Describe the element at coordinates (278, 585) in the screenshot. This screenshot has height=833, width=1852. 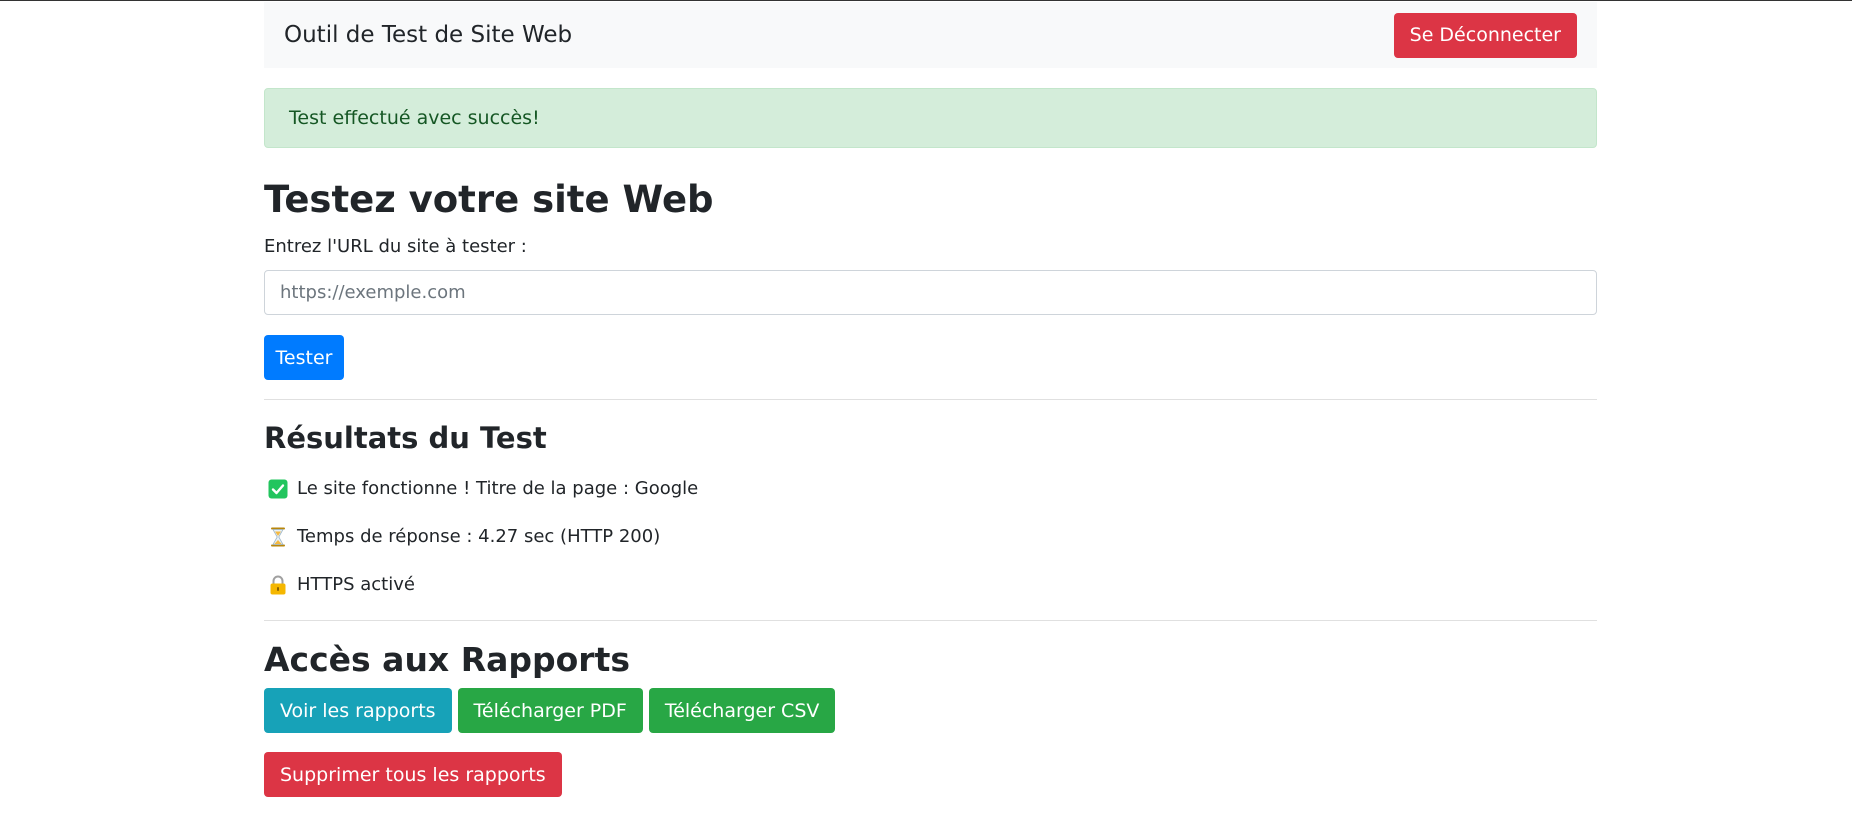
I see `lock-icon` at that location.